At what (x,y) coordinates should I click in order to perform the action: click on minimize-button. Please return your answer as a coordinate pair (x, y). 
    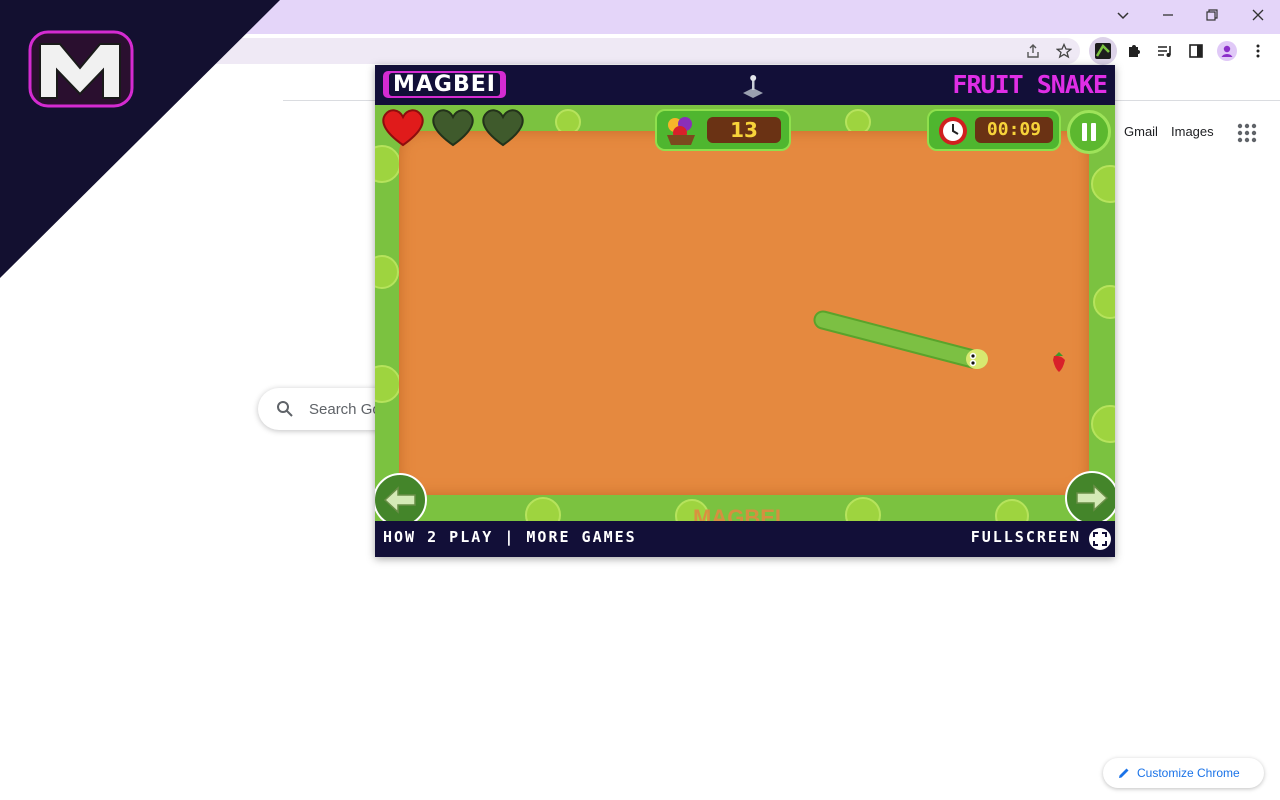
    Looking at the image, I should click on (1168, 15).